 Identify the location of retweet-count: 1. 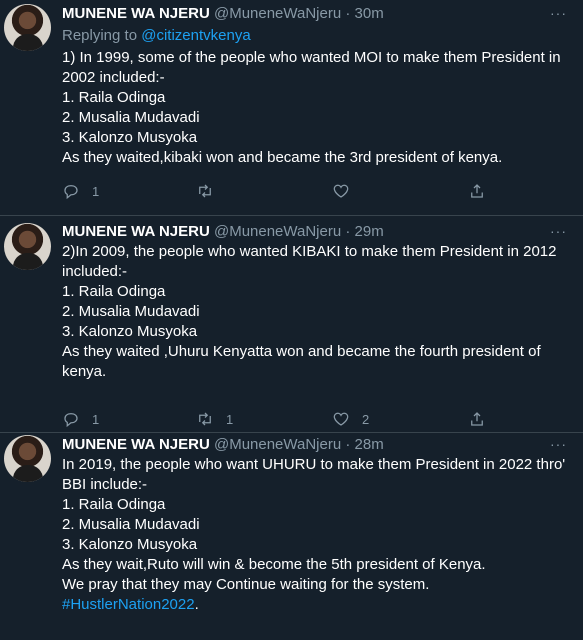
(230, 419).